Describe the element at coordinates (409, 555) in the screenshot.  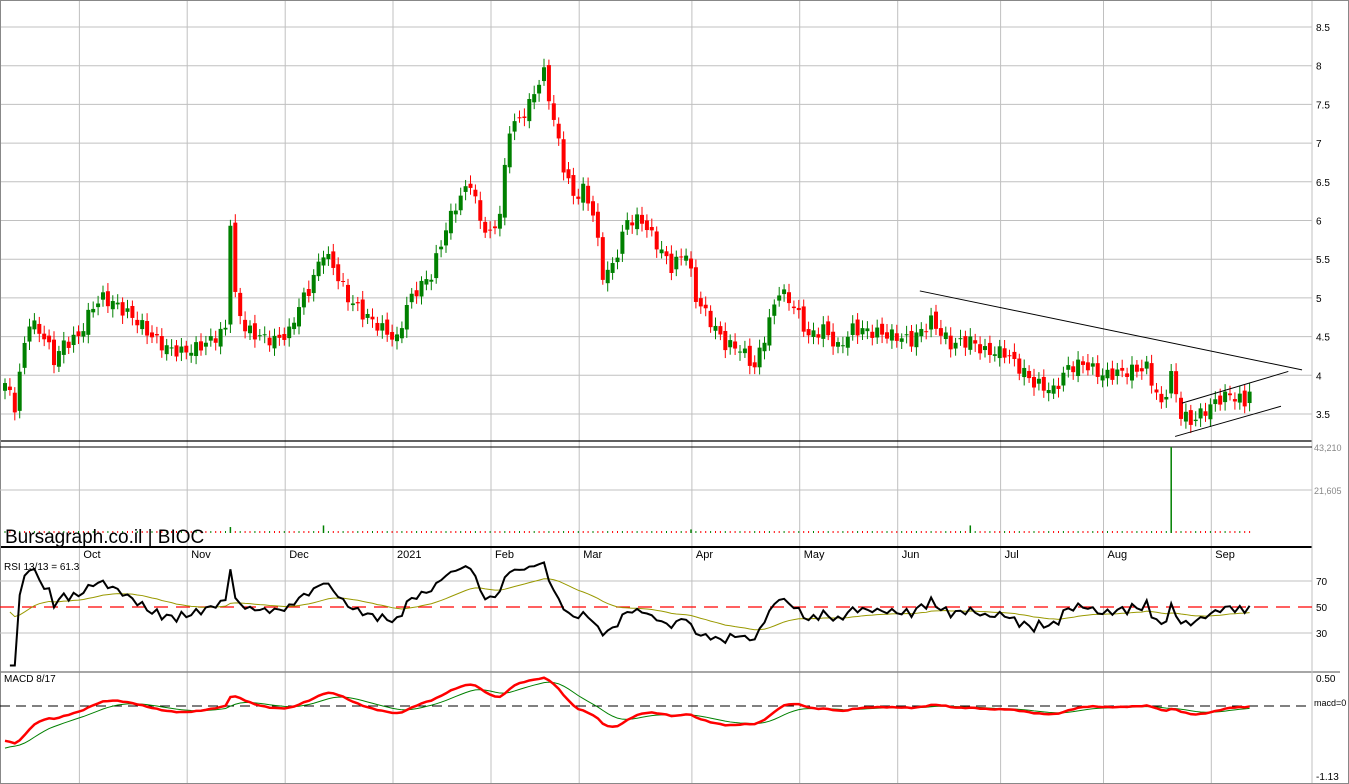
I see `month-label: 2021` at that location.